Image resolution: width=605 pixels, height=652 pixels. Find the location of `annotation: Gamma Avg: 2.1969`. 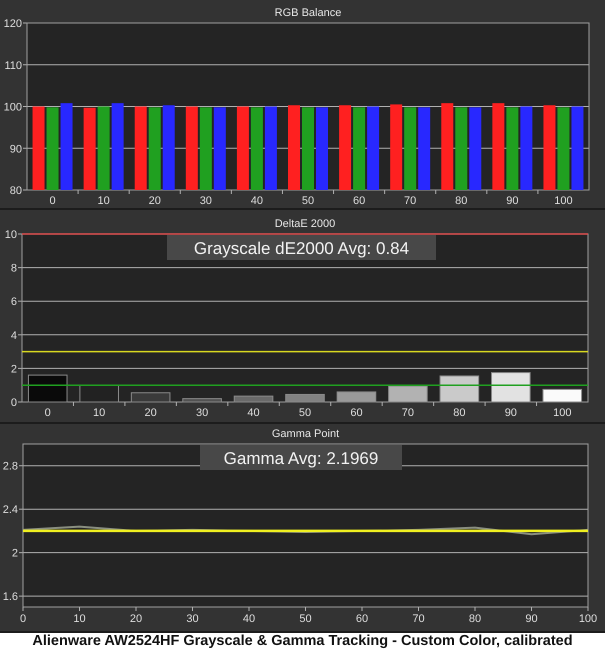

annotation: Gamma Avg: 2.1969 is located at coordinates (301, 458).